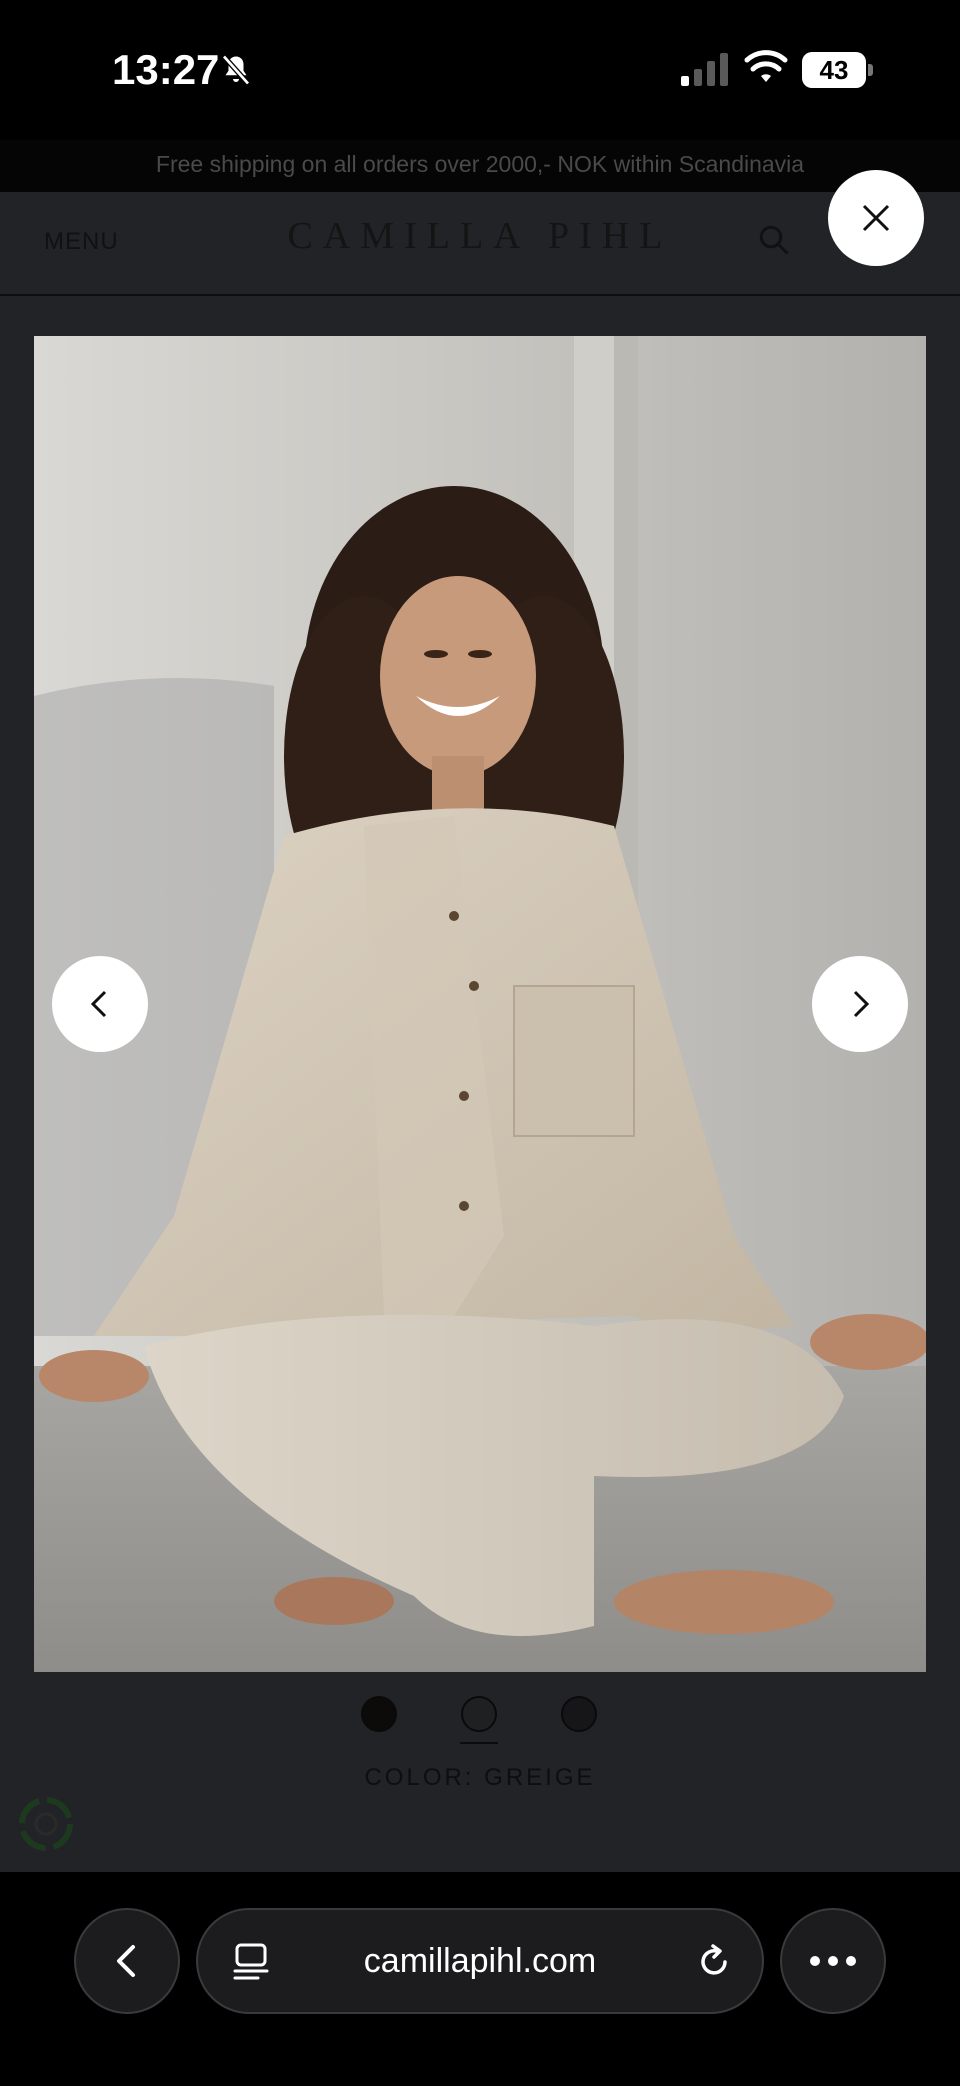  I want to click on url-text: camillapihl.com, so click(480, 1961).